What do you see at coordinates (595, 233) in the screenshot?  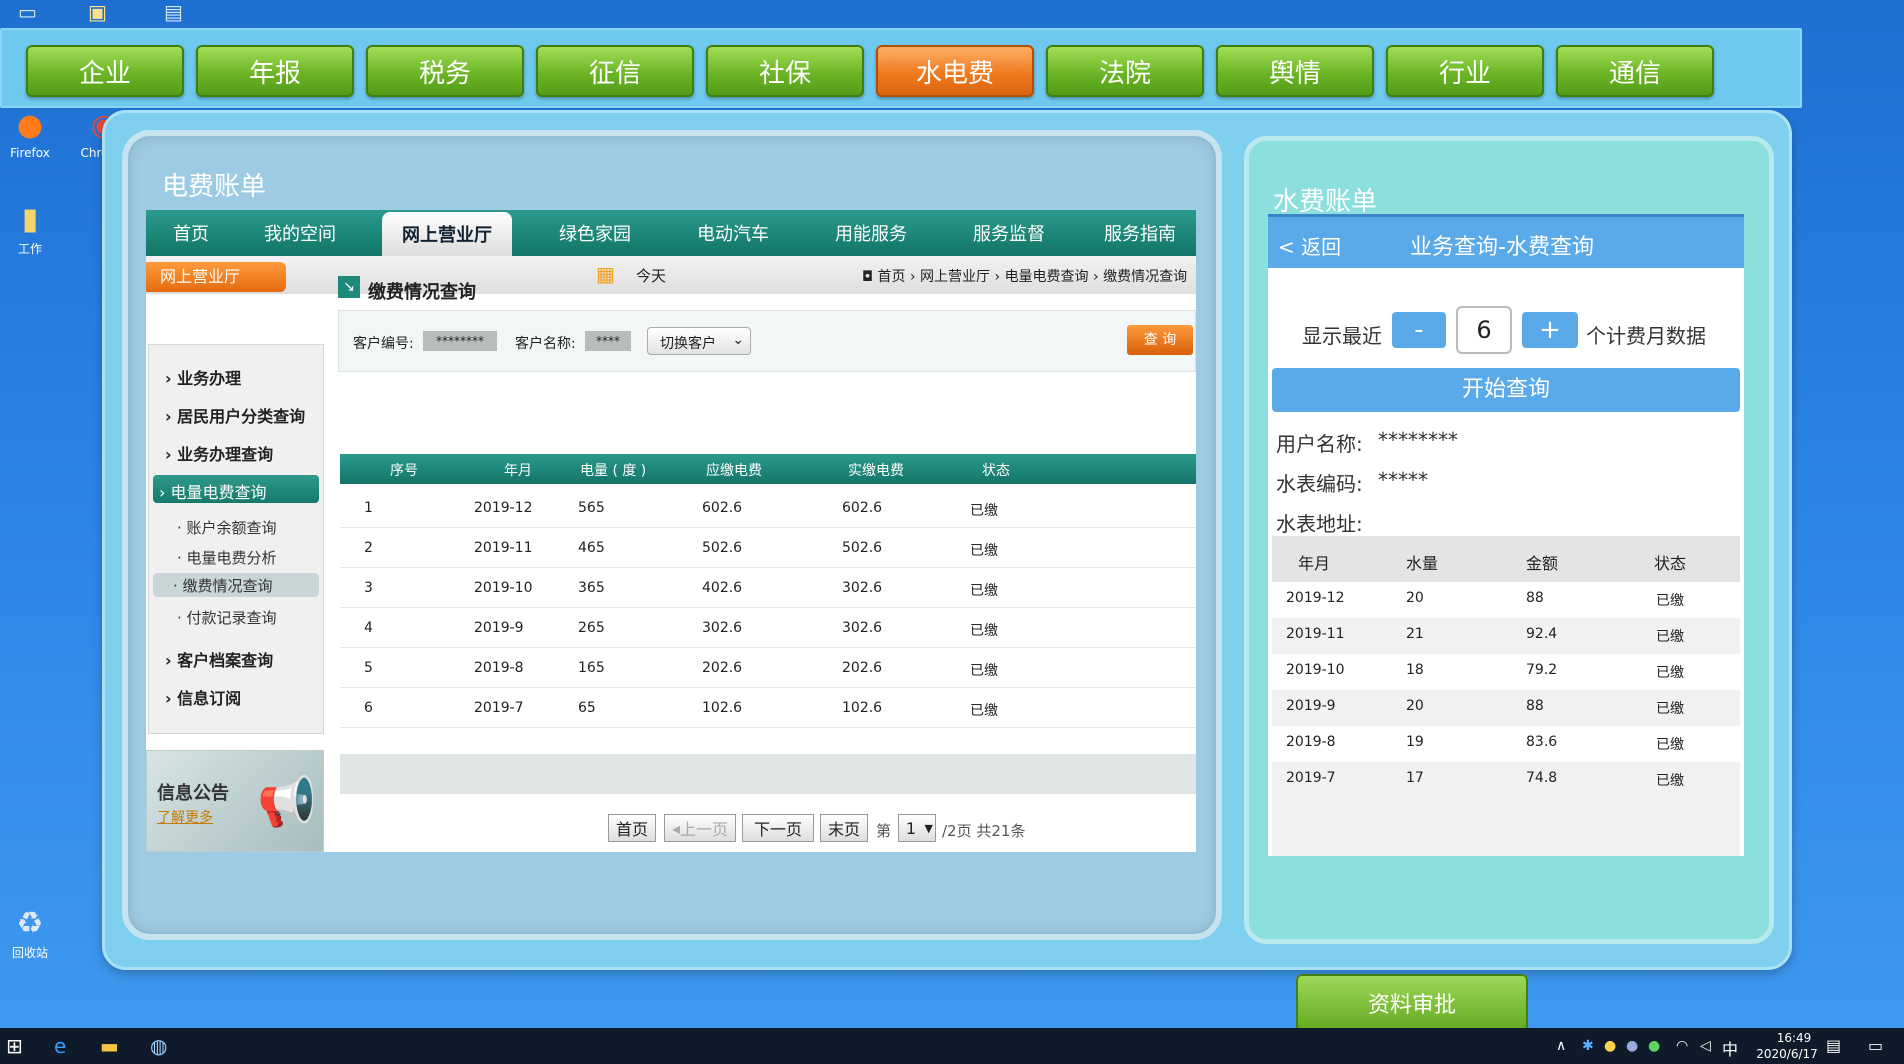 I see `enav-green-home: 绿色家园` at bounding box center [595, 233].